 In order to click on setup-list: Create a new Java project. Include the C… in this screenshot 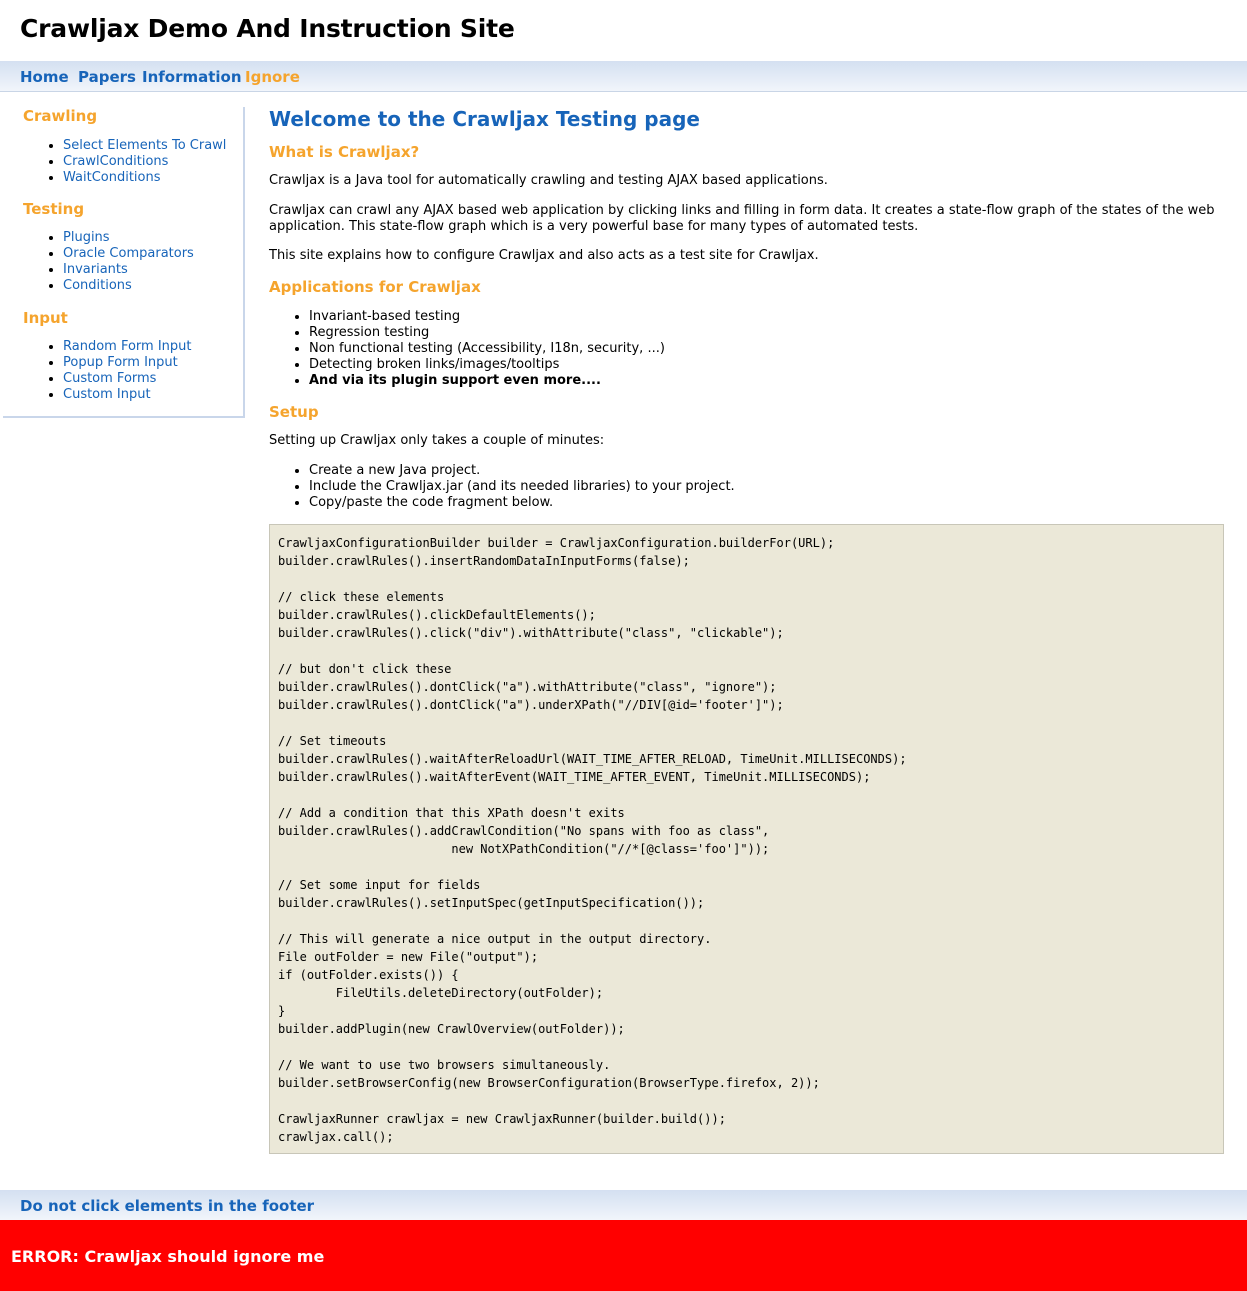, I will do `click(511, 487)`.